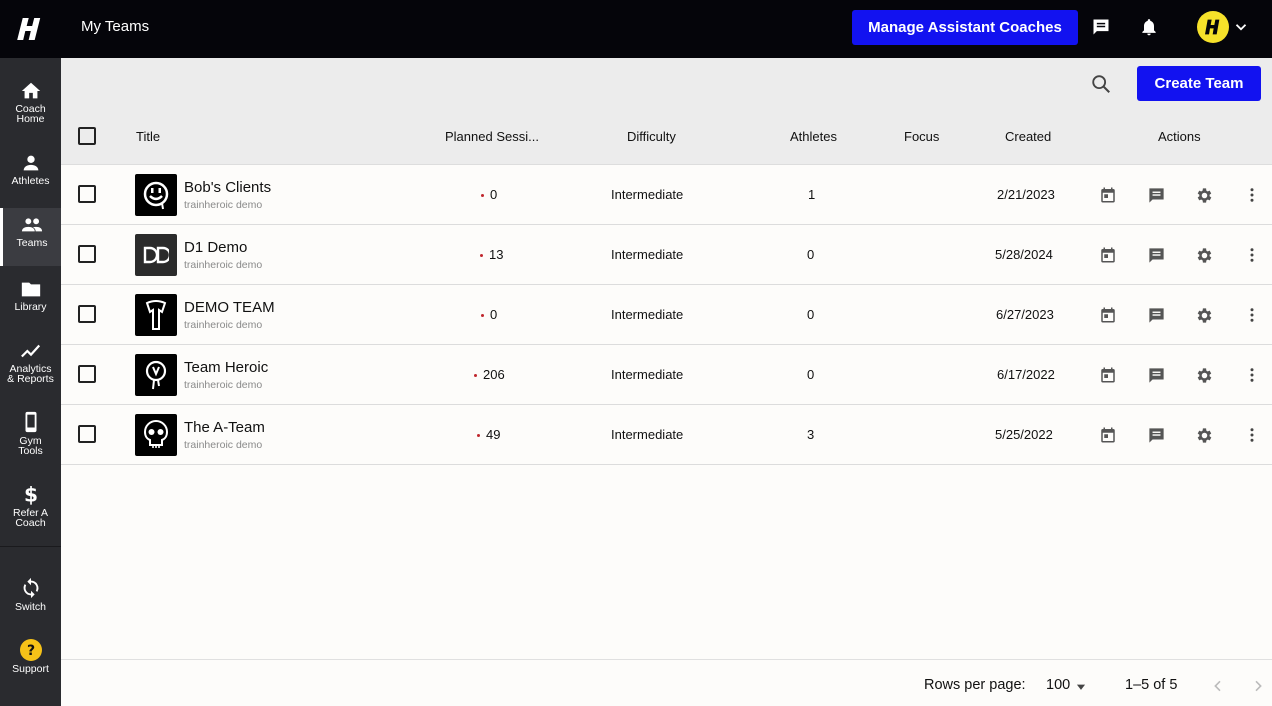 This screenshot has width=1272, height=706. I want to click on d1-logo-icon, so click(156, 255).